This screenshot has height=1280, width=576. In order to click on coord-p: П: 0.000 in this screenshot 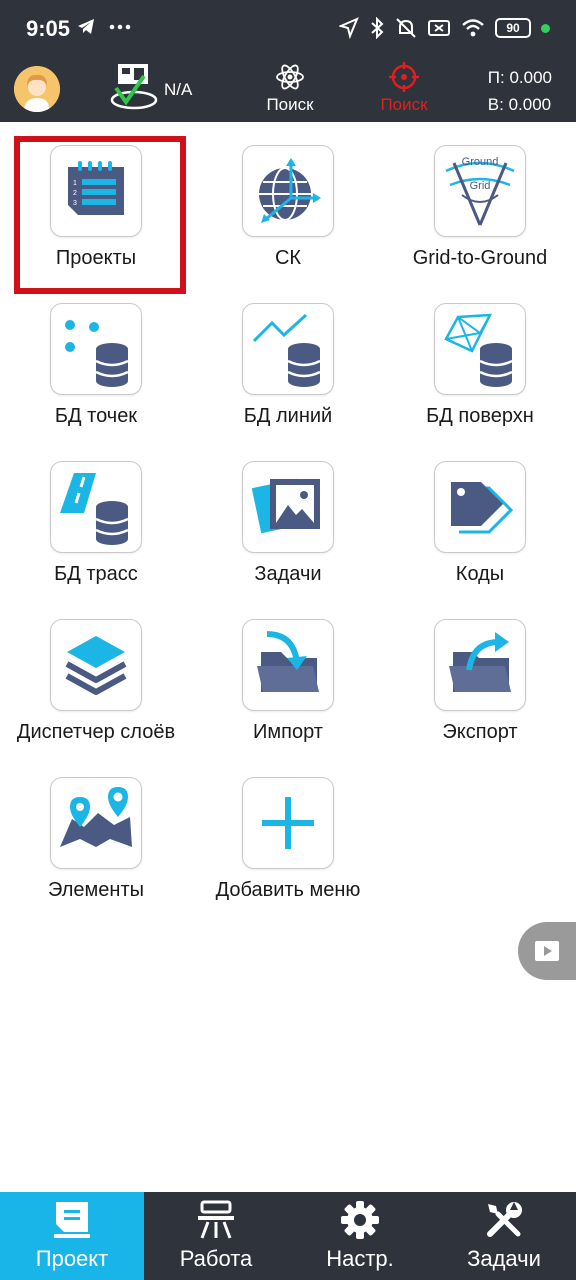, I will do `click(519, 77)`.